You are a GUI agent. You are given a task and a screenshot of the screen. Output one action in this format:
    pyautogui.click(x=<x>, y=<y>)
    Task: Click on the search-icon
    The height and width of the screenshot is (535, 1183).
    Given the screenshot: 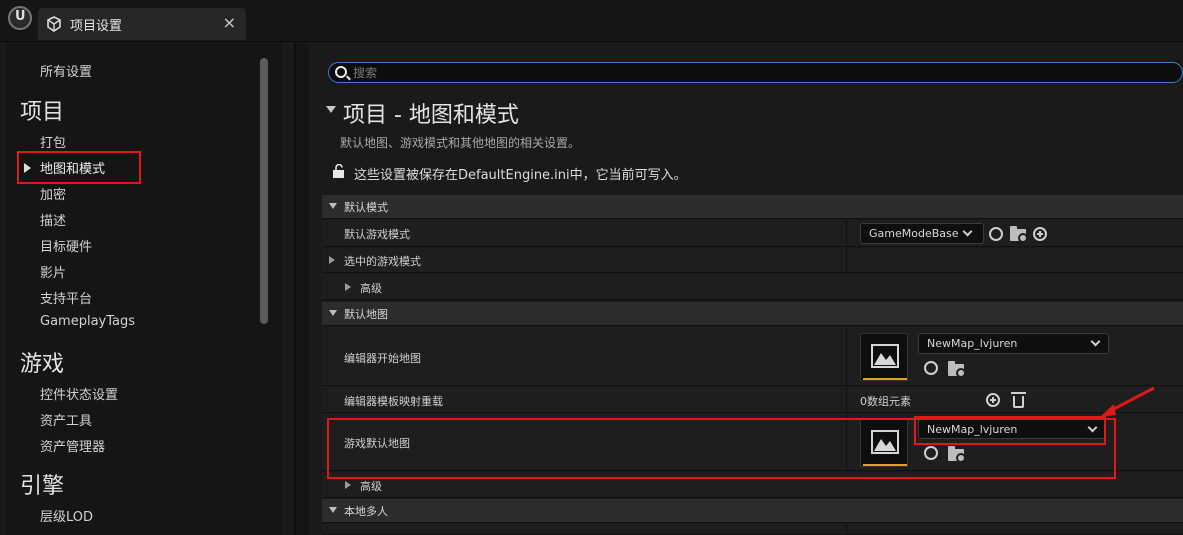 What is the action you would take?
    pyautogui.click(x=341, y=72)
    